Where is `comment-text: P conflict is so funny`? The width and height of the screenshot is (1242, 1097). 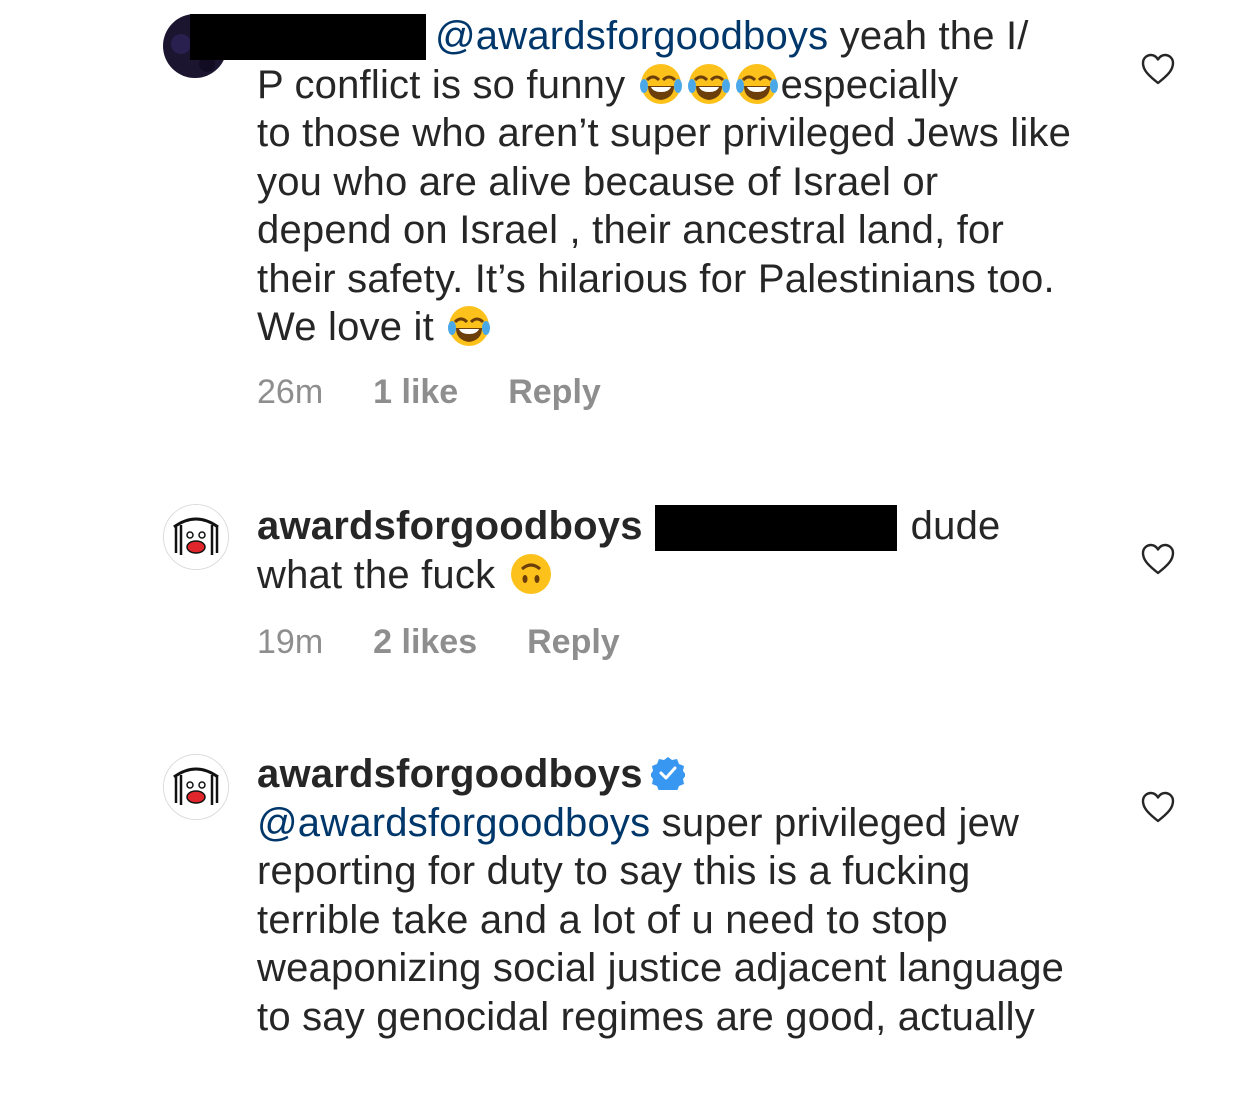 comment-text: P conflict is so funny is located at coordinates (447, 84).